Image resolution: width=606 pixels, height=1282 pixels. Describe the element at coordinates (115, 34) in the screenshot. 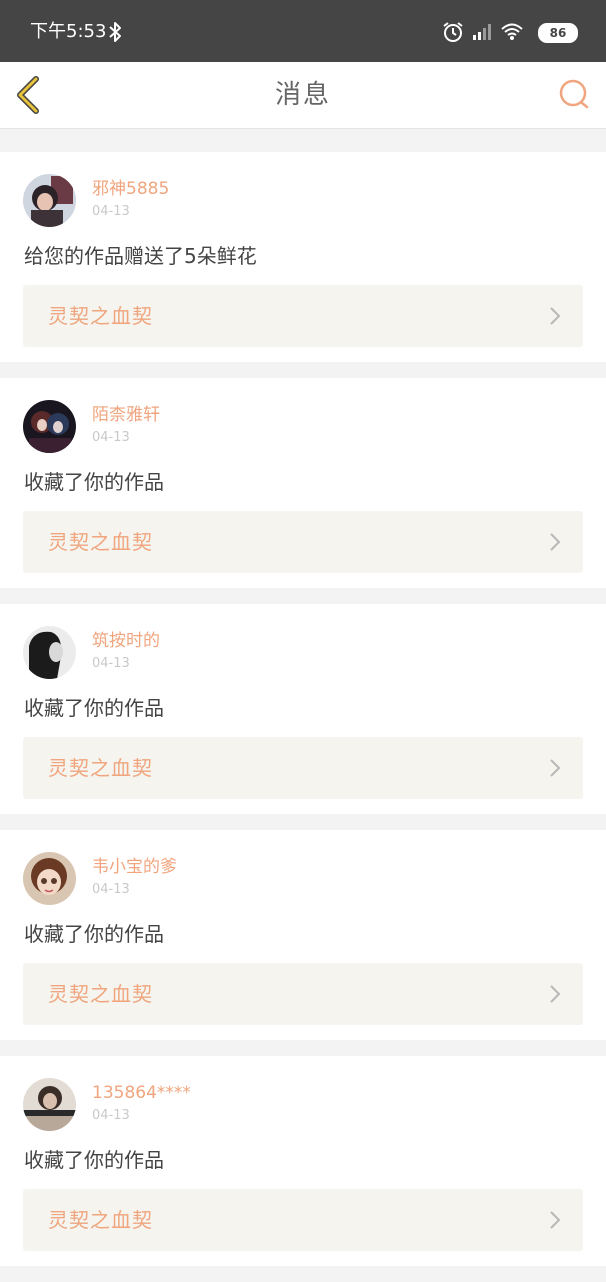

I see `bluetooth-icon` at that location.